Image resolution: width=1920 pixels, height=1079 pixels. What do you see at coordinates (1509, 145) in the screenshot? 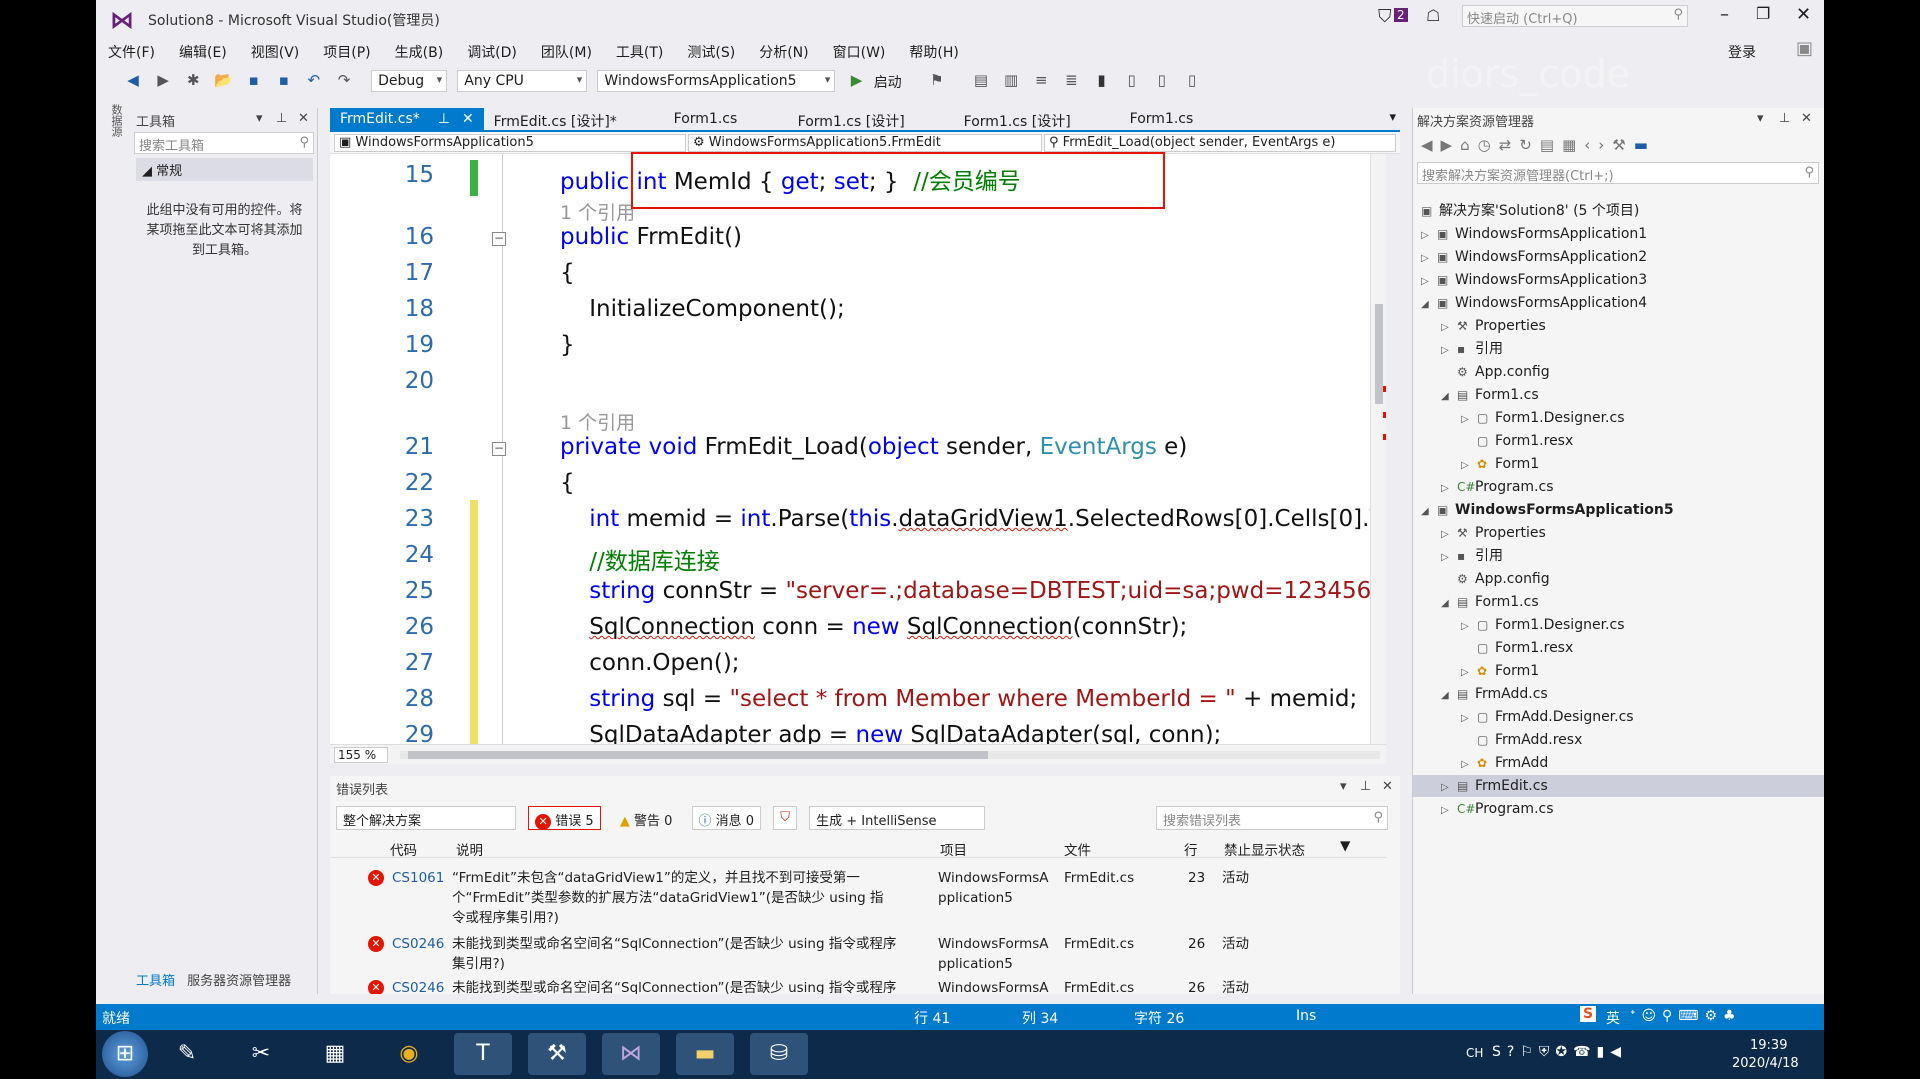
I see `sync-icon: ⇄` at bounding box center [1509, 145].